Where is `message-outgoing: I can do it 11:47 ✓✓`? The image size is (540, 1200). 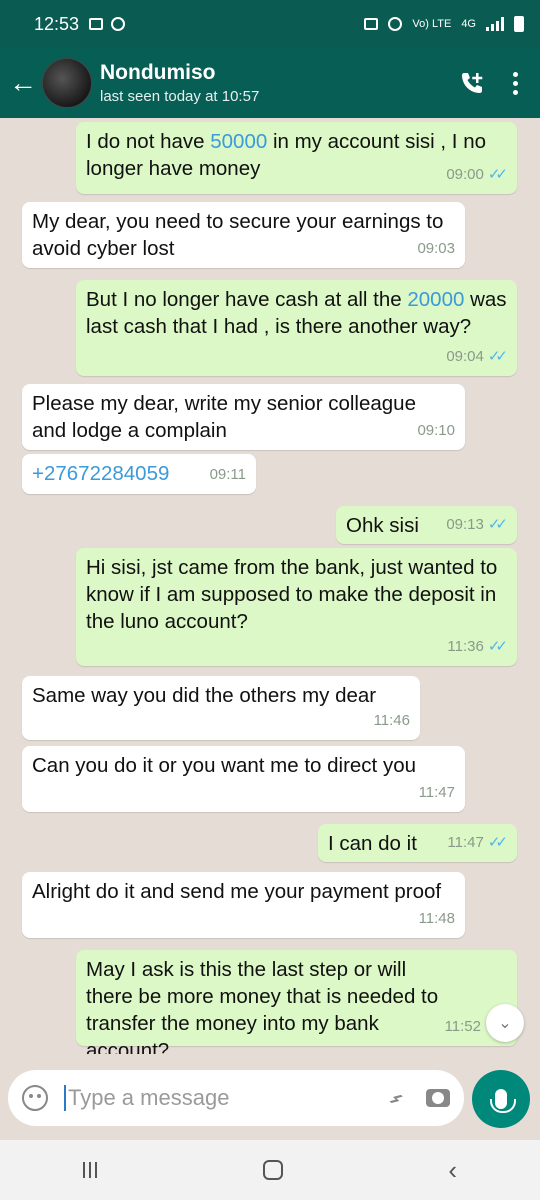 message-outgoing: I can do it 11:47 ✓✓ is located at coordinates (417, 843).